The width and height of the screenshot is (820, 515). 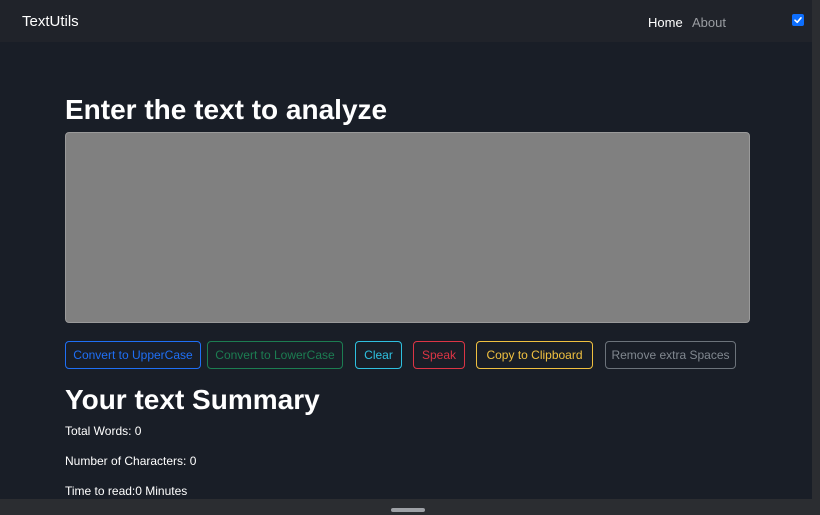 I want to click on summary-title: Your text Summary, so click(x=192, y=399).